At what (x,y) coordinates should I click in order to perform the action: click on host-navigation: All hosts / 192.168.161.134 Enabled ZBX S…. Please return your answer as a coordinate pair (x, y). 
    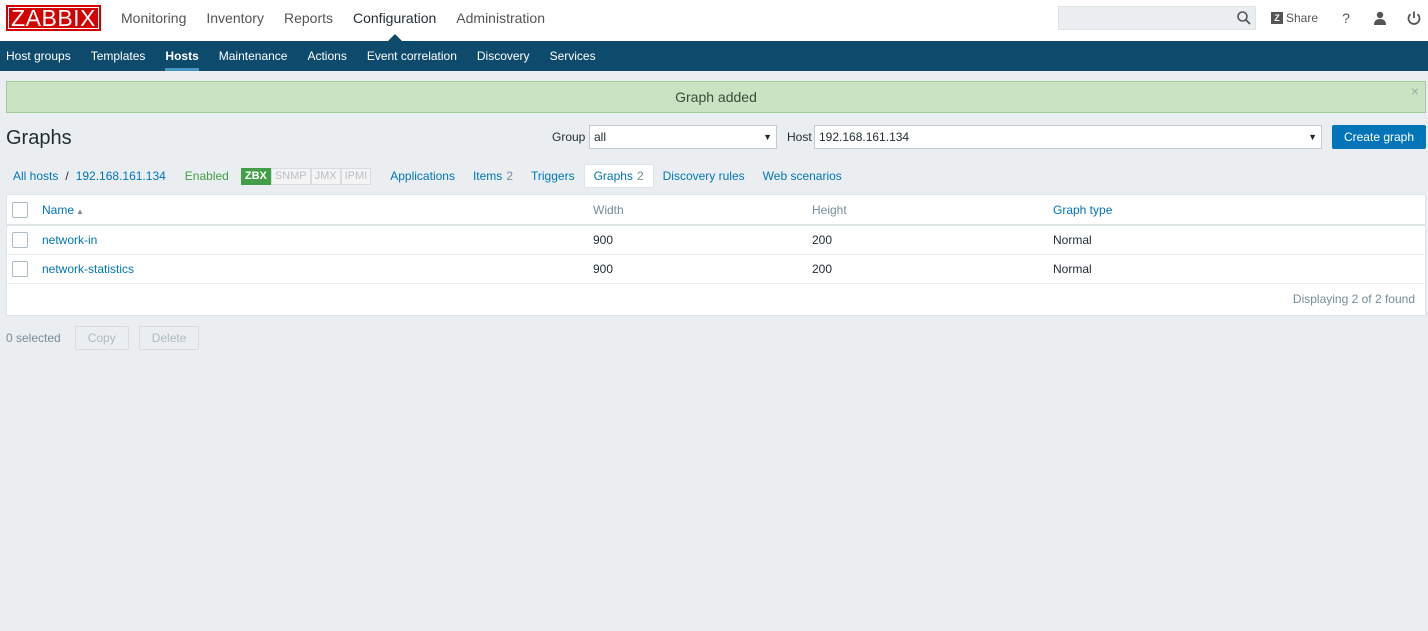
    Looking at the image, I should click on (428, 176).